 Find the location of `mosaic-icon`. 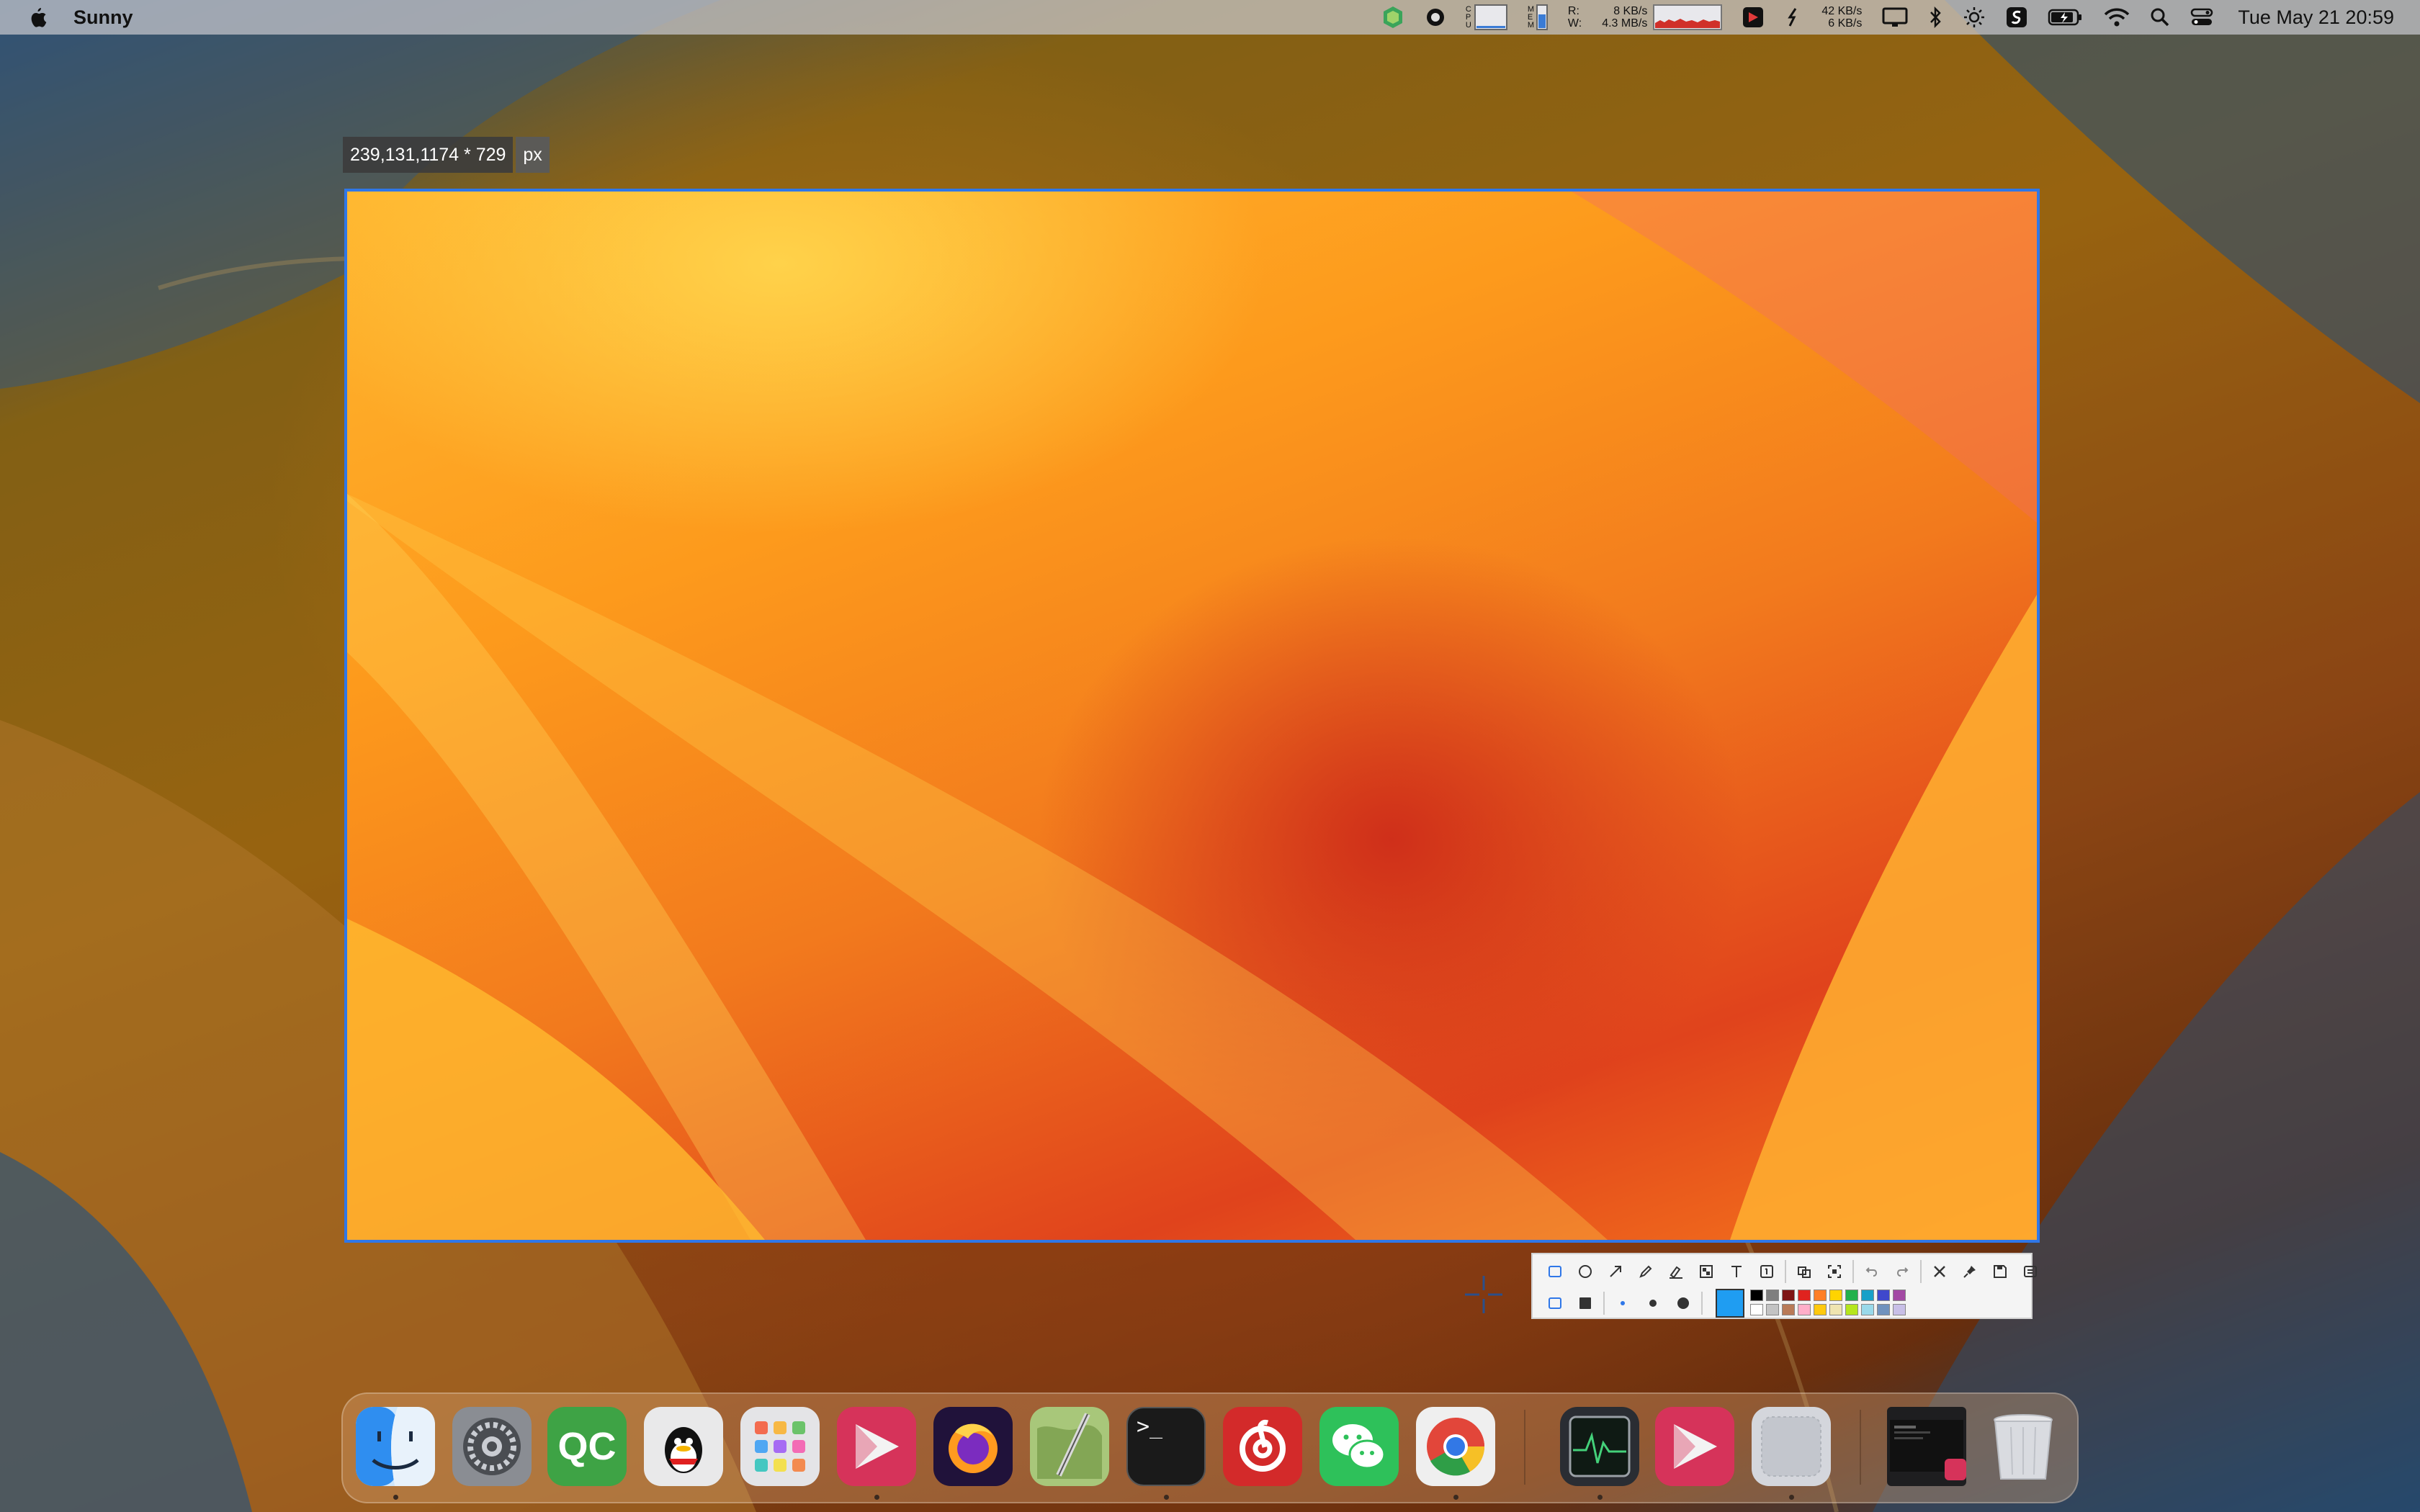

mosaic-icon is located at coordinates (1706, 1271).